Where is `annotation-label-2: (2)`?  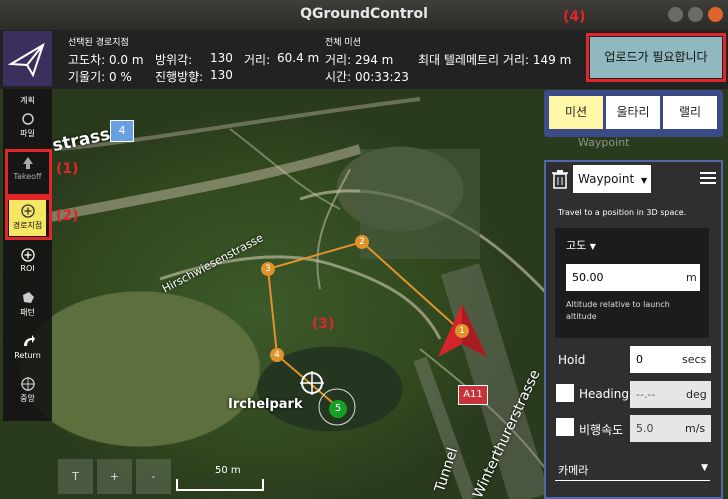
annotation-label-2: (2) is located at coordinates (67, 216).